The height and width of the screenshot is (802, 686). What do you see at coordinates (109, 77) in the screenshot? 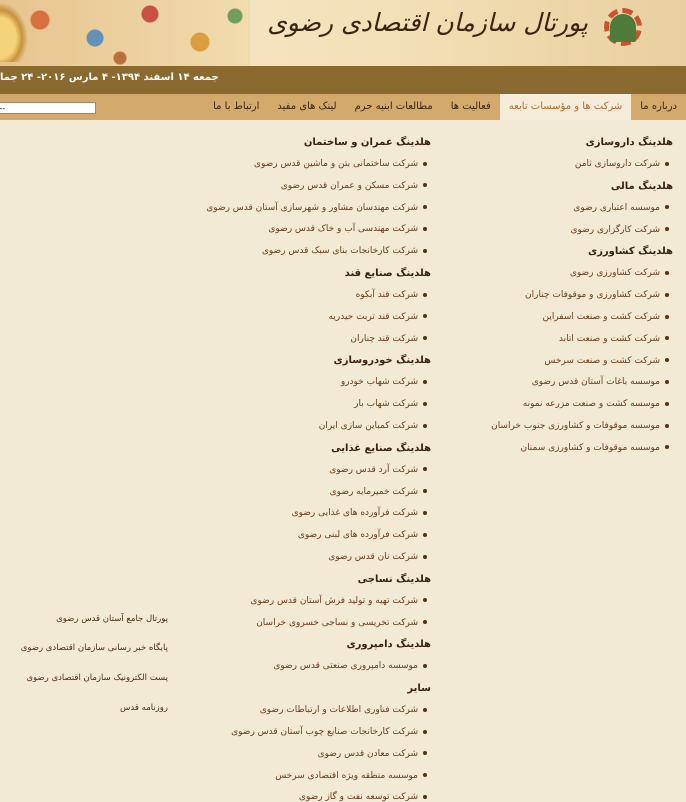
I see `date-text: جمعه ۱۴ اسفند ۱۳۹۴- ۴ مارس ۲۰۱۶- ۲۴ جما` at bounding box center [109, 77].